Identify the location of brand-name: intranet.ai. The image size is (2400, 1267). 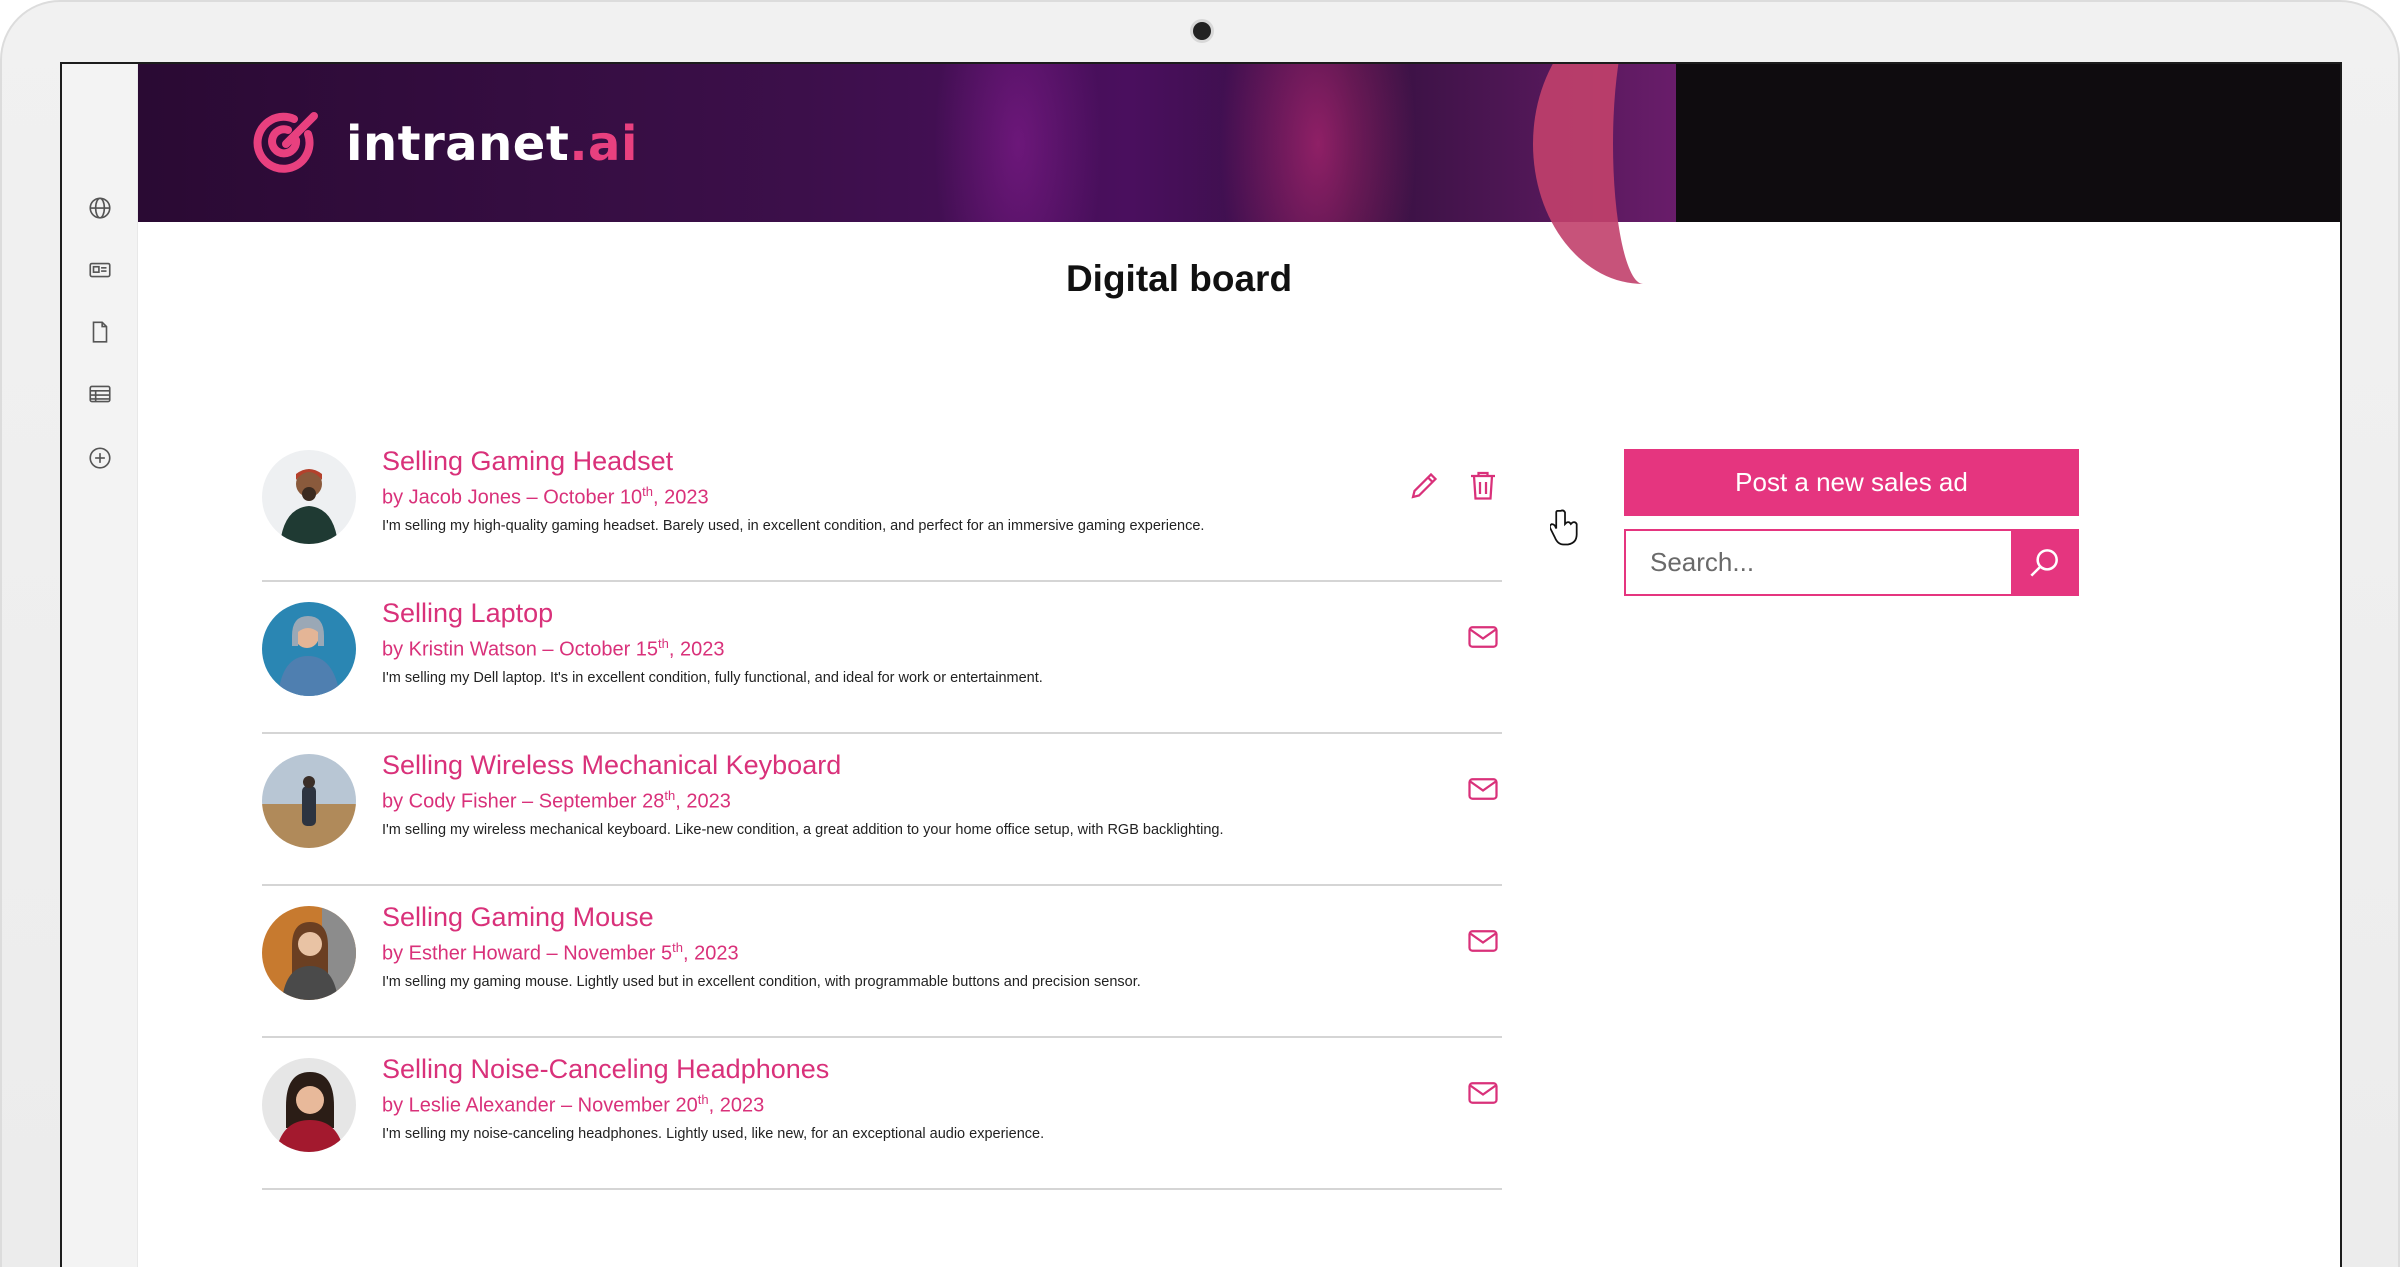
(492, 144).